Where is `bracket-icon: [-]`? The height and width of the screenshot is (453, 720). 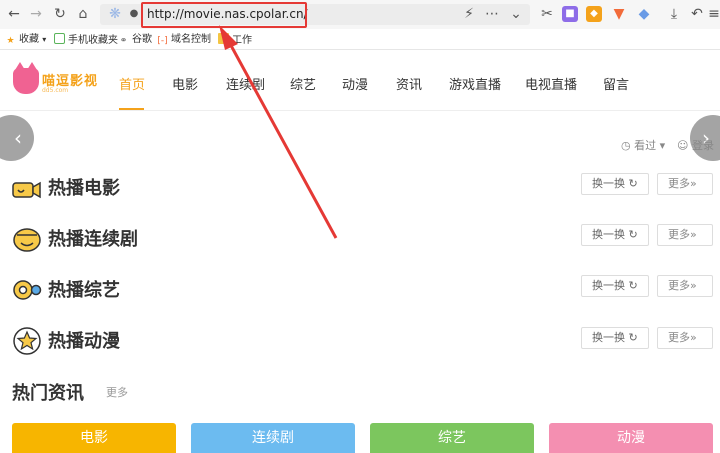 bracket-icon: [-] is located at coordinates (162, 41).